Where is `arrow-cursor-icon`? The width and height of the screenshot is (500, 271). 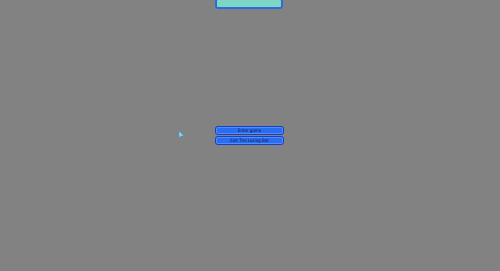 arrow-cursor-icon is located at coordinates (182, 135).